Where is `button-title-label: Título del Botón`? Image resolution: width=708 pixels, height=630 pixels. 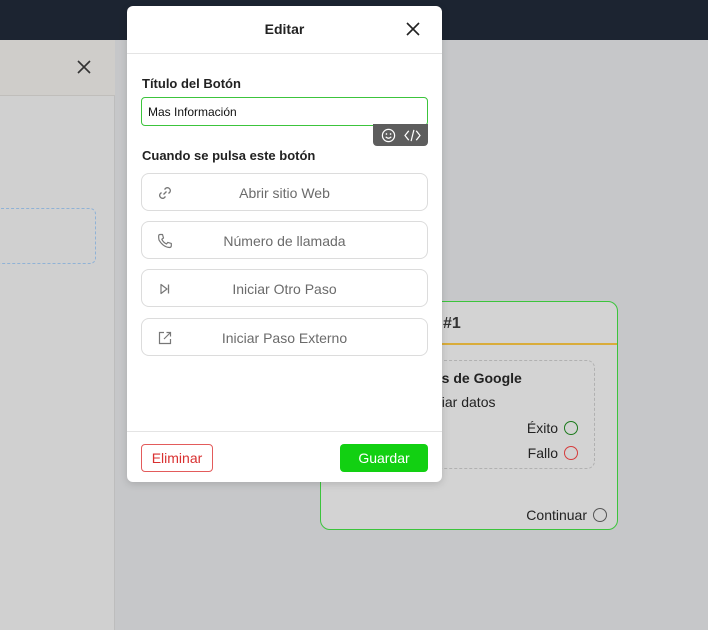 button-title-label: Título del Botón is located at coordinates (191, 83).